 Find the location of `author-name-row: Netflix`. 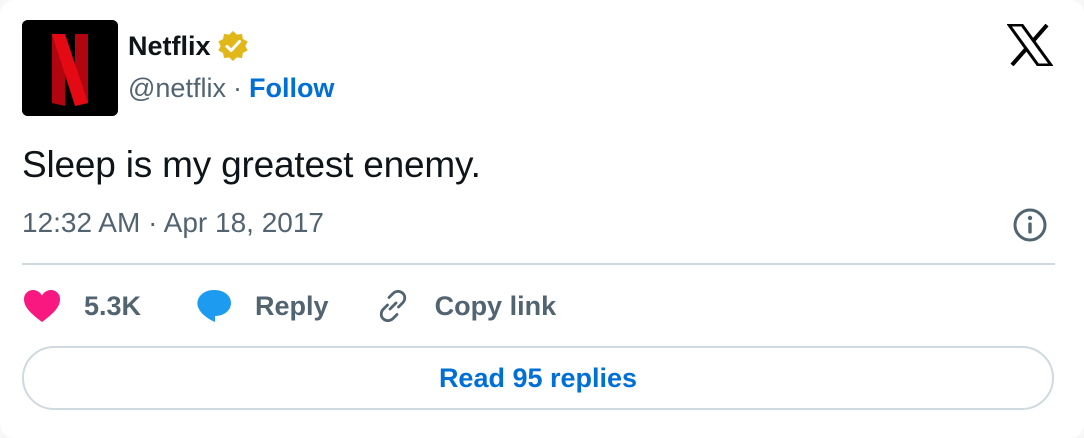

author-name-row: Netflix is located at coordinates (188, 46).